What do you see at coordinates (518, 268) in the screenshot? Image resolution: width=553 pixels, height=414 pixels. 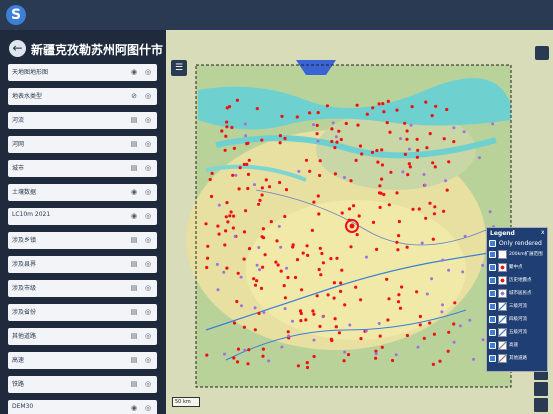 I see `legend-item: 聚中点` at bounding box center [518, 268].